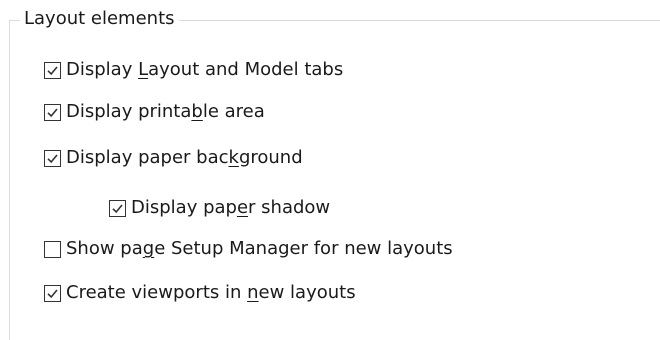 Image resolution: width=660 pixels, height=340 pixels. Describe the element at coordinates (246, 69) in the screenshot. I see `label-text: ayout and Model tabs` at that location.